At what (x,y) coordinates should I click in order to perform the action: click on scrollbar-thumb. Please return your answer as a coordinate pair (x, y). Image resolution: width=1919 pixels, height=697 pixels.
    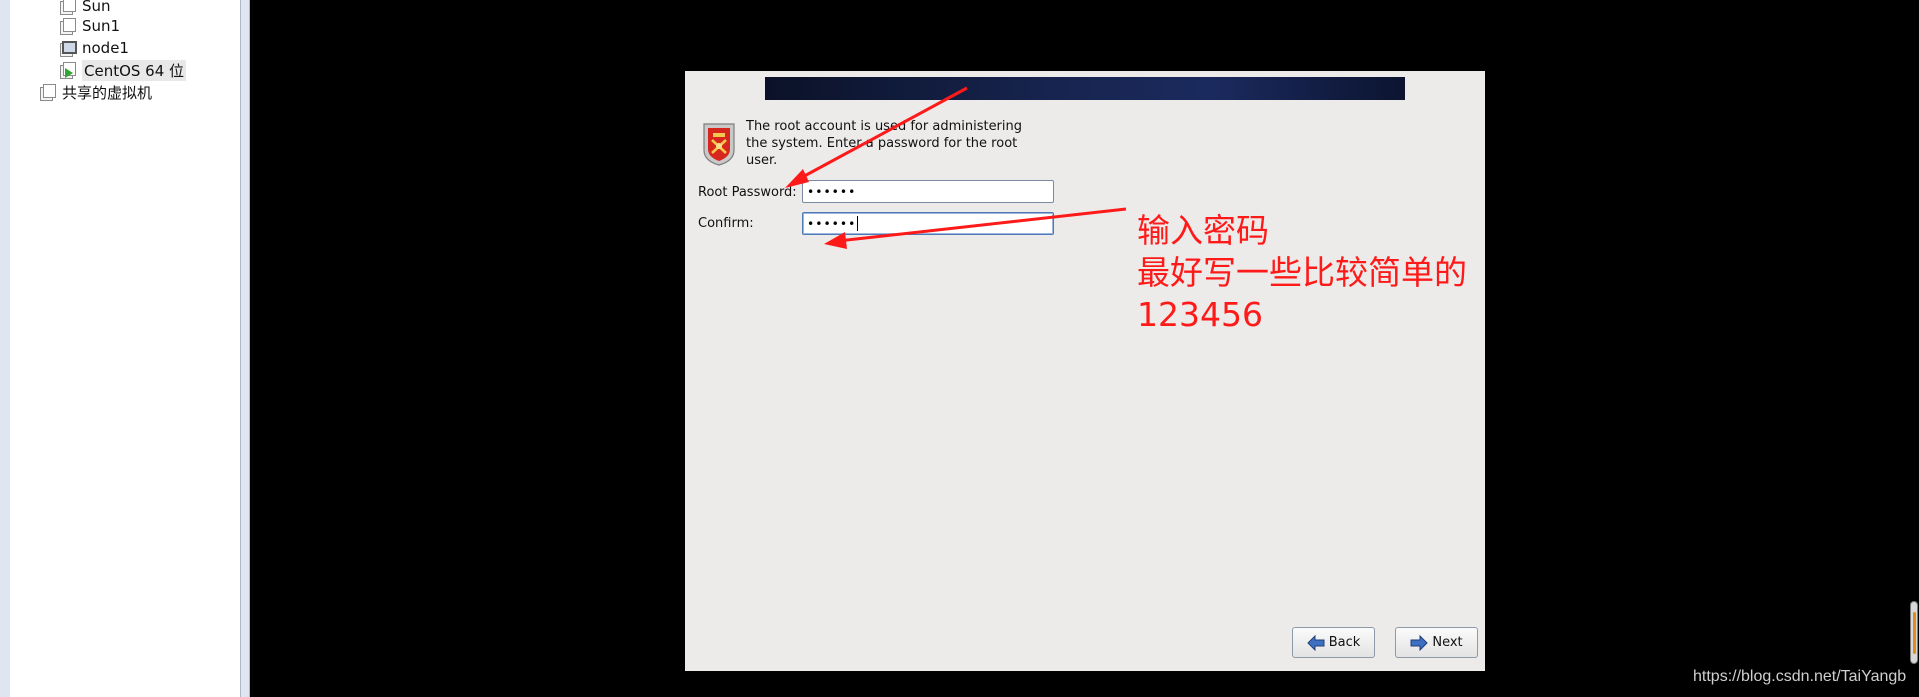
    Looking at the image, I should click on (1914, 632).